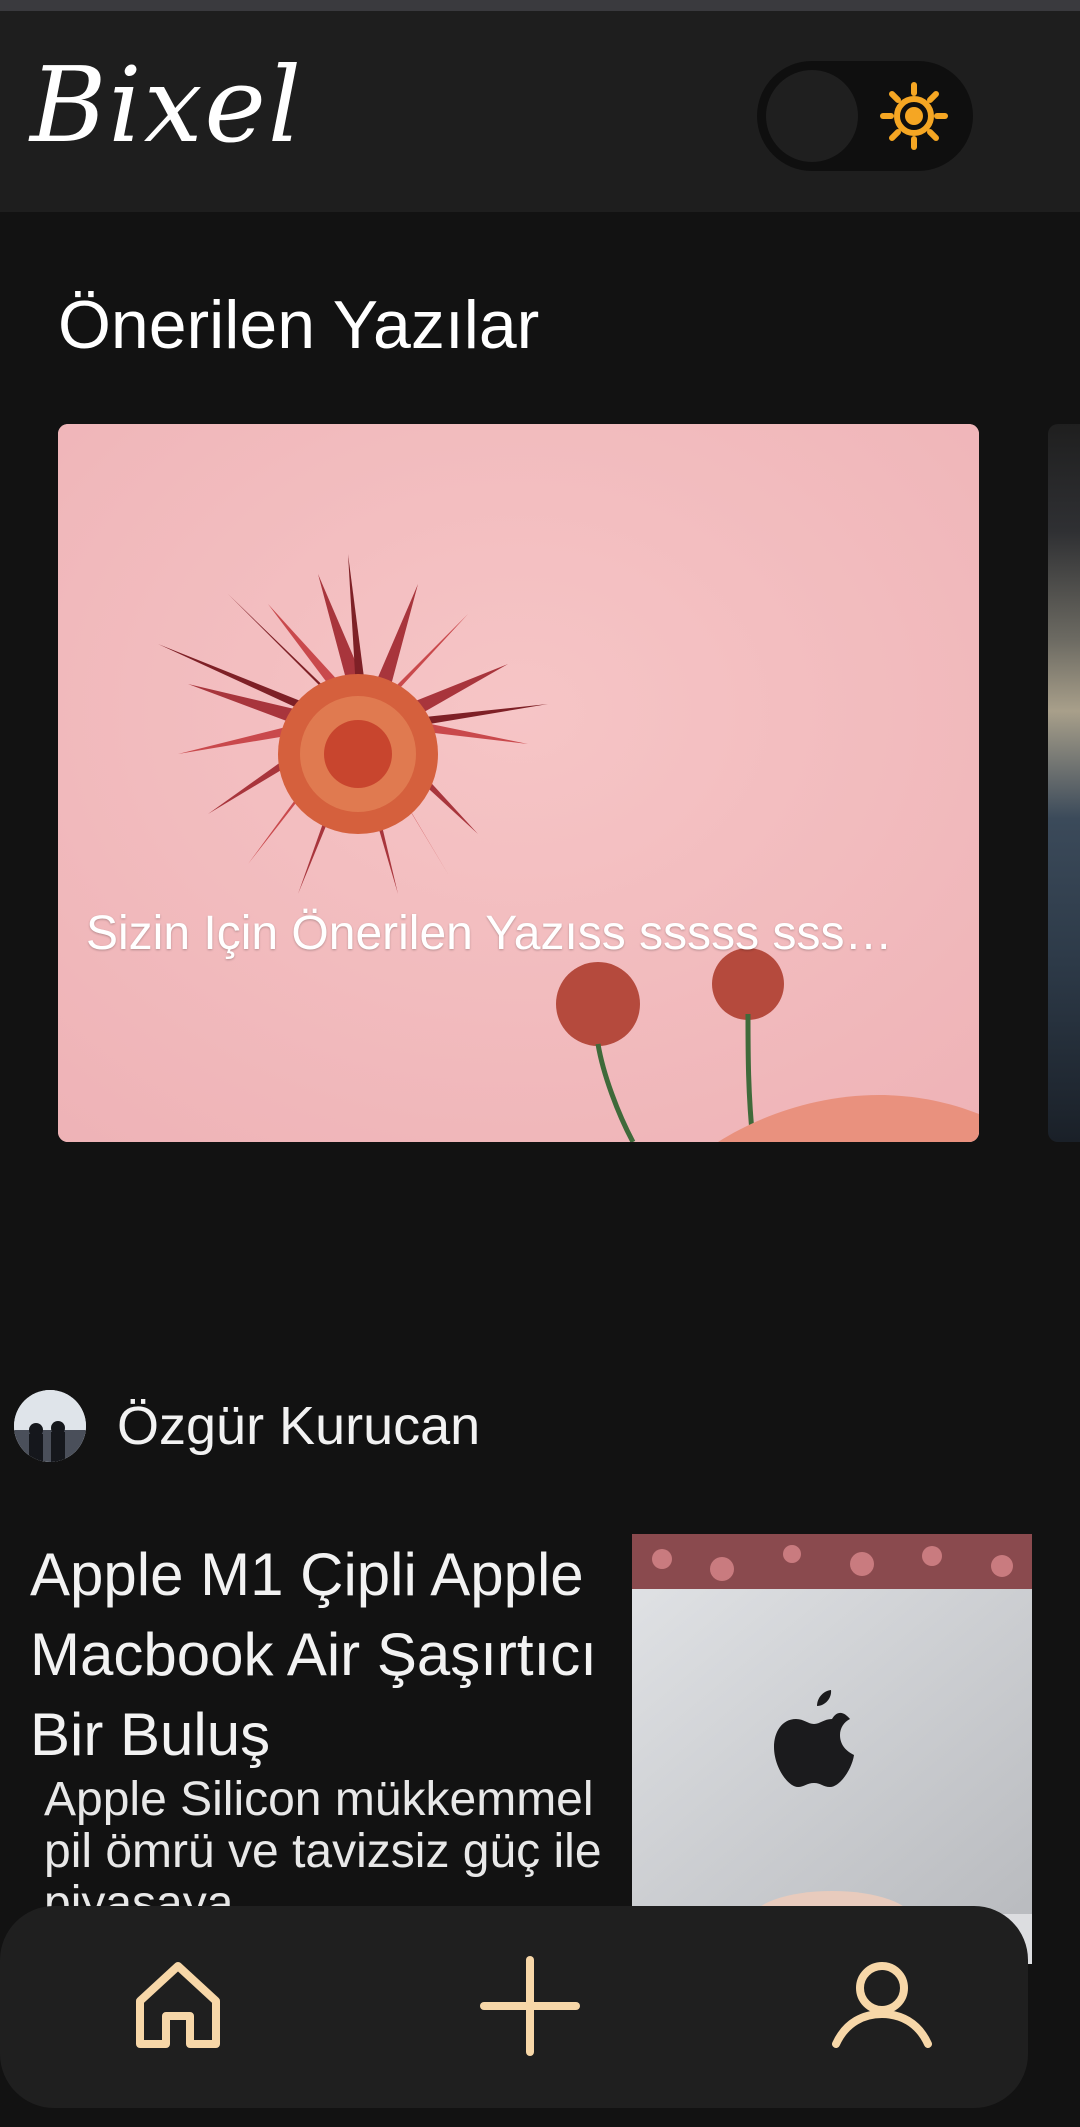  What do you see at coordinates (812, 116) in the screenshot?
I see `toggle-knob` at bounding box center [812, 116].